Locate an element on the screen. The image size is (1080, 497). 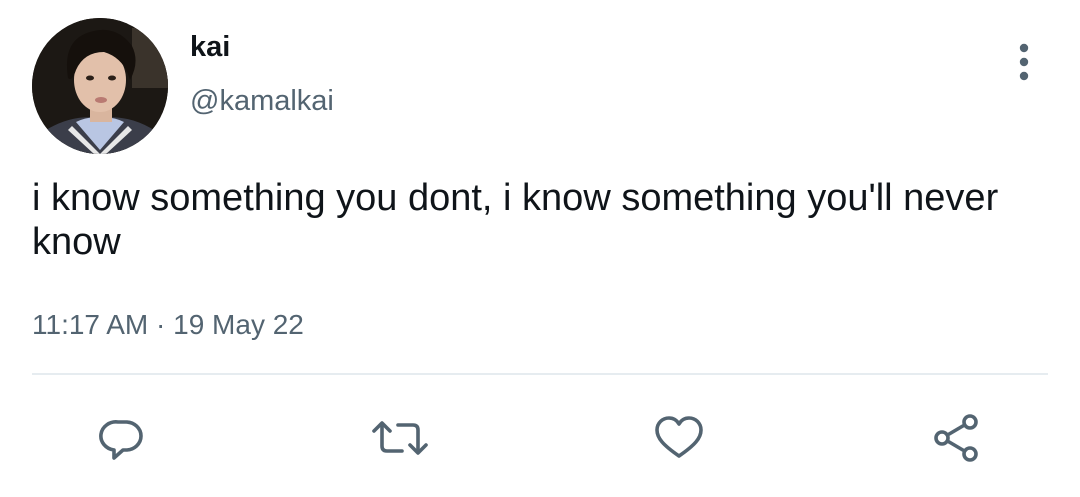
reply-button is located at coordinates (122, 438).